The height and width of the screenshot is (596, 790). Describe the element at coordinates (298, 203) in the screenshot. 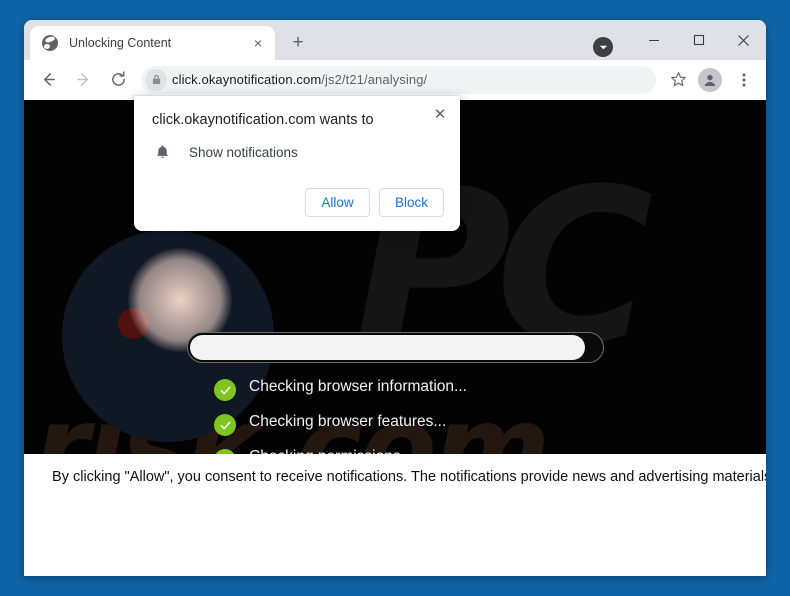

I see `dialog-actions: Allow Block` at that location.